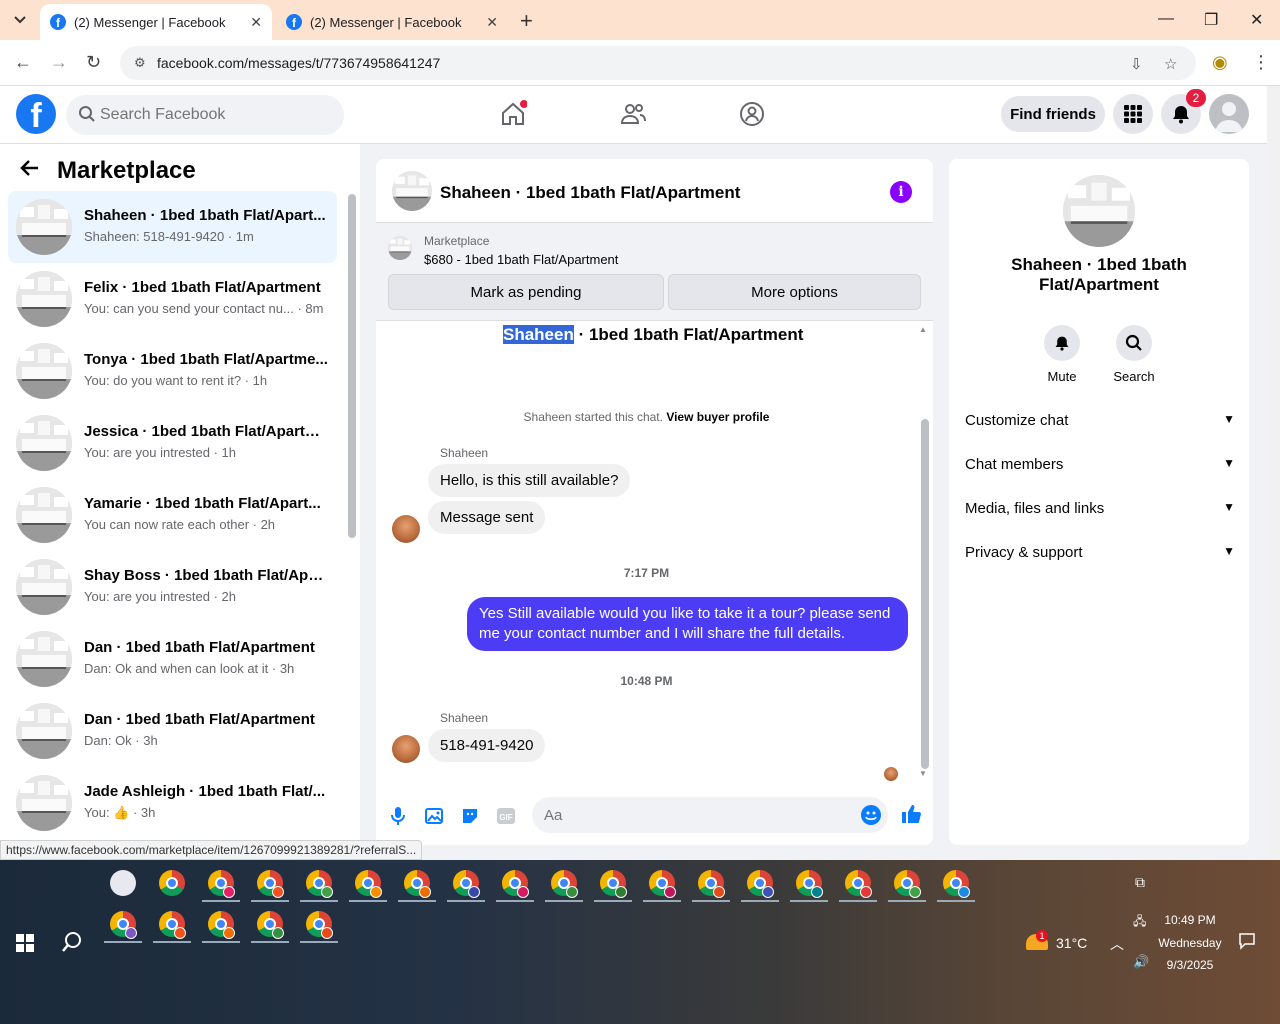 This screenshot has width=1280, height=1024. Describe the element at coordinates (1273, 473) in the screenshot. I see `page-scrollbar` at that location.